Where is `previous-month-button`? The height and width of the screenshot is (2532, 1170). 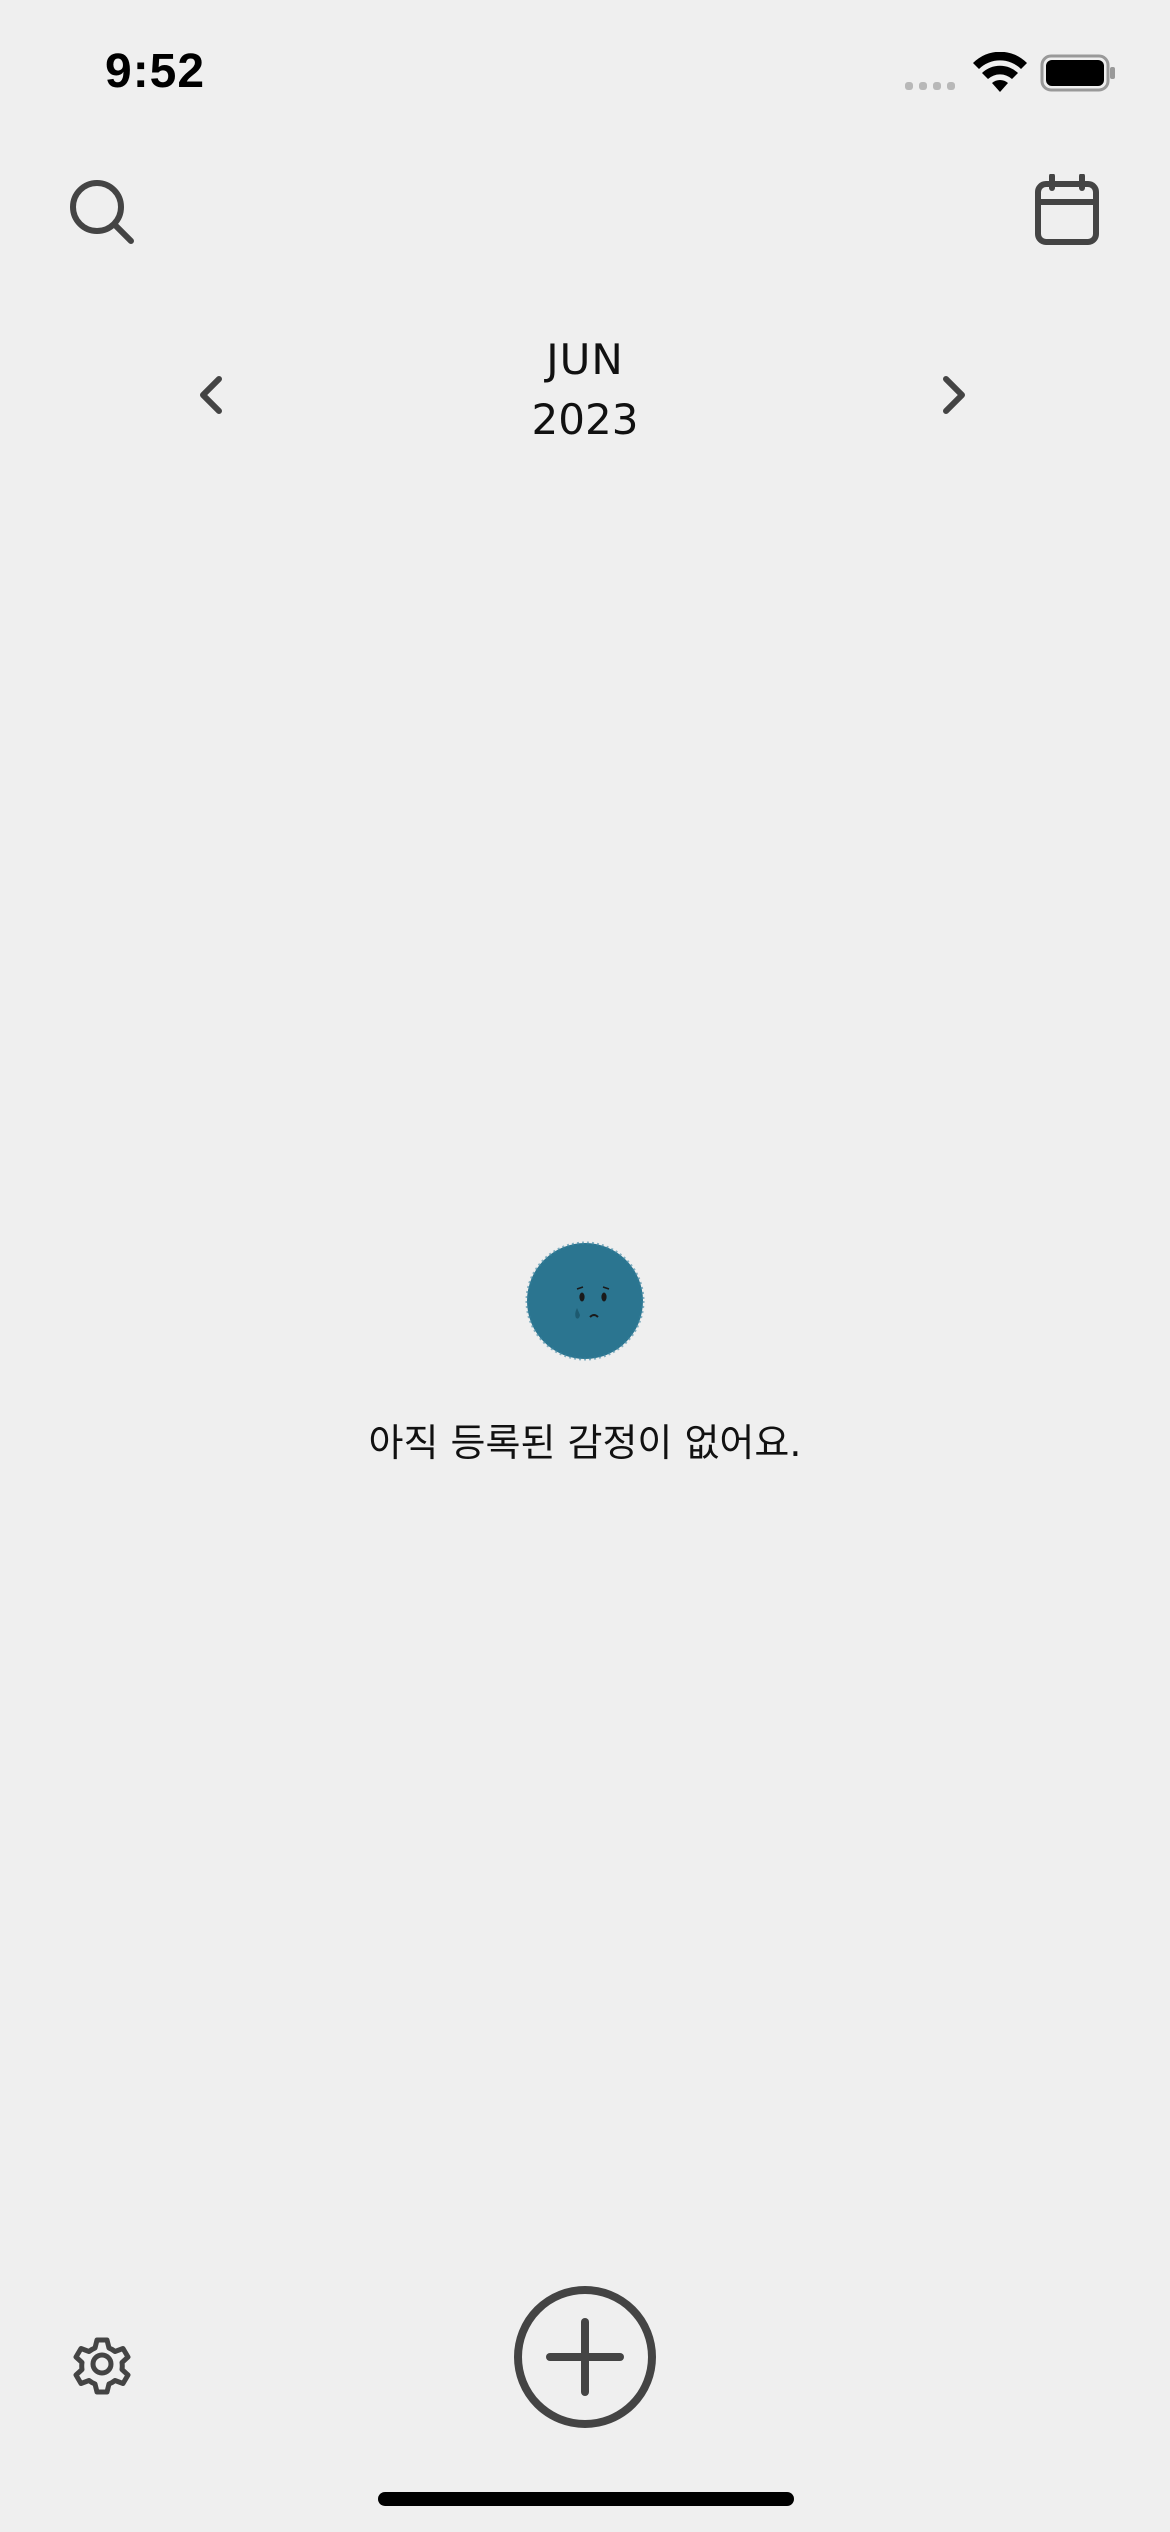
previous-month-button is located at coordinates (210, 395).